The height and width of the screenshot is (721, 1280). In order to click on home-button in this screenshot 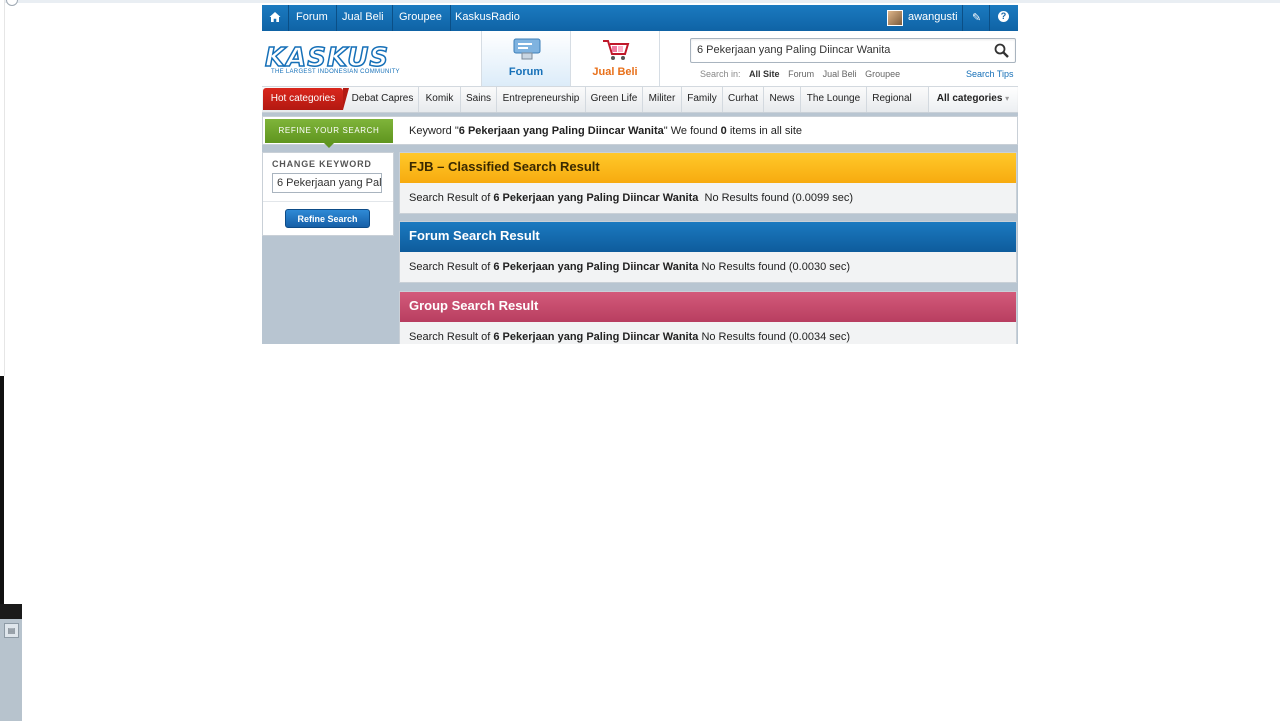, I will do `click(275, 18)`.